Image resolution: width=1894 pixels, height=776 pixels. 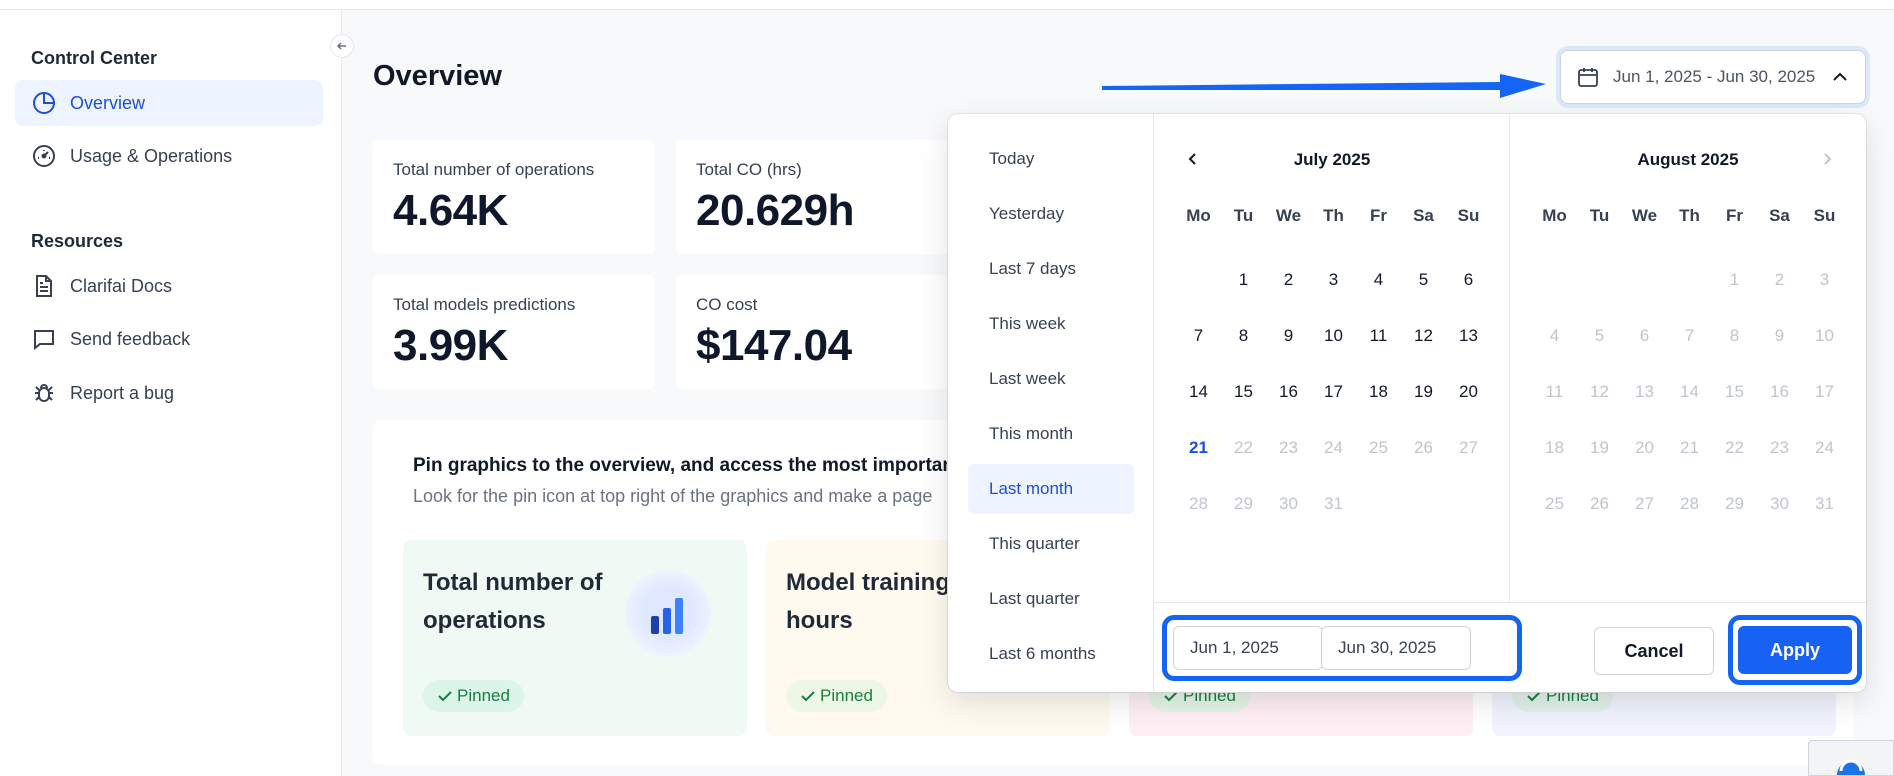 What do you see at coordinates (1051, 489) in the screenshot?
I see `preset-last-month: Last month` at bounding box center [1051, 489].